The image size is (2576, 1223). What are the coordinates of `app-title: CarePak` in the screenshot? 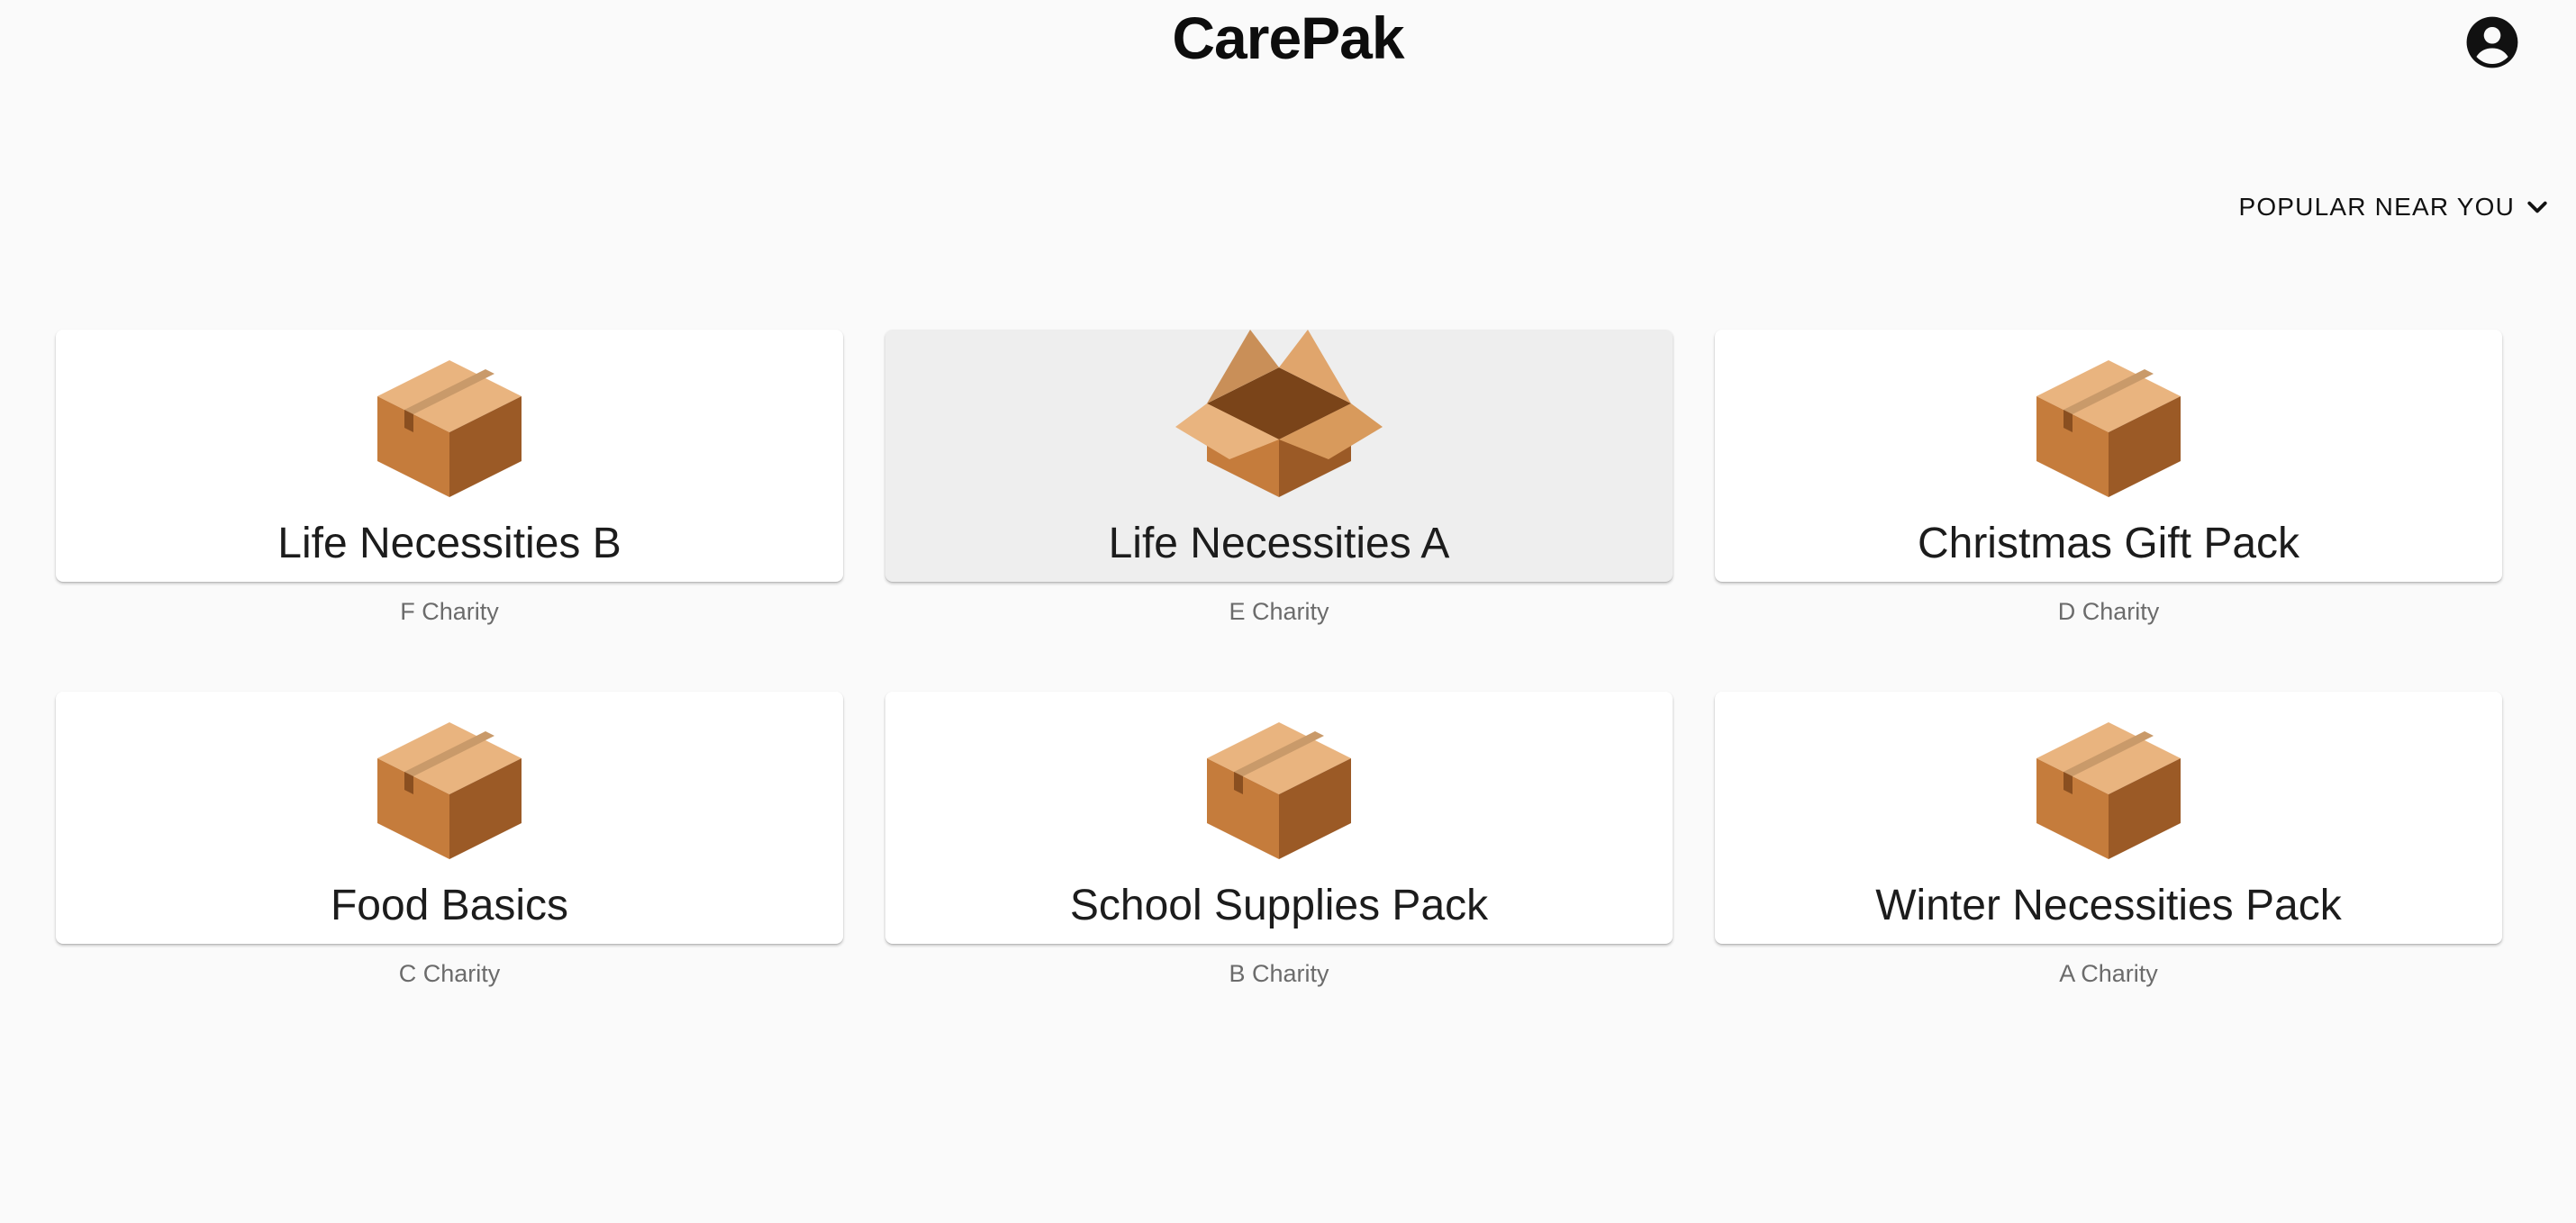 It's located at (1288, 38).